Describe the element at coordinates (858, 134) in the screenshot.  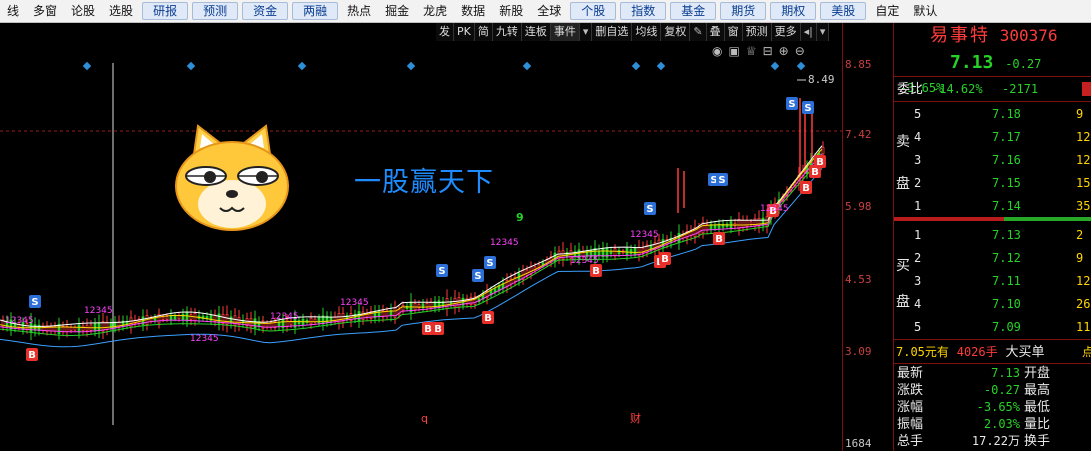
I see `axis-tick-742: 7.42` at that location.